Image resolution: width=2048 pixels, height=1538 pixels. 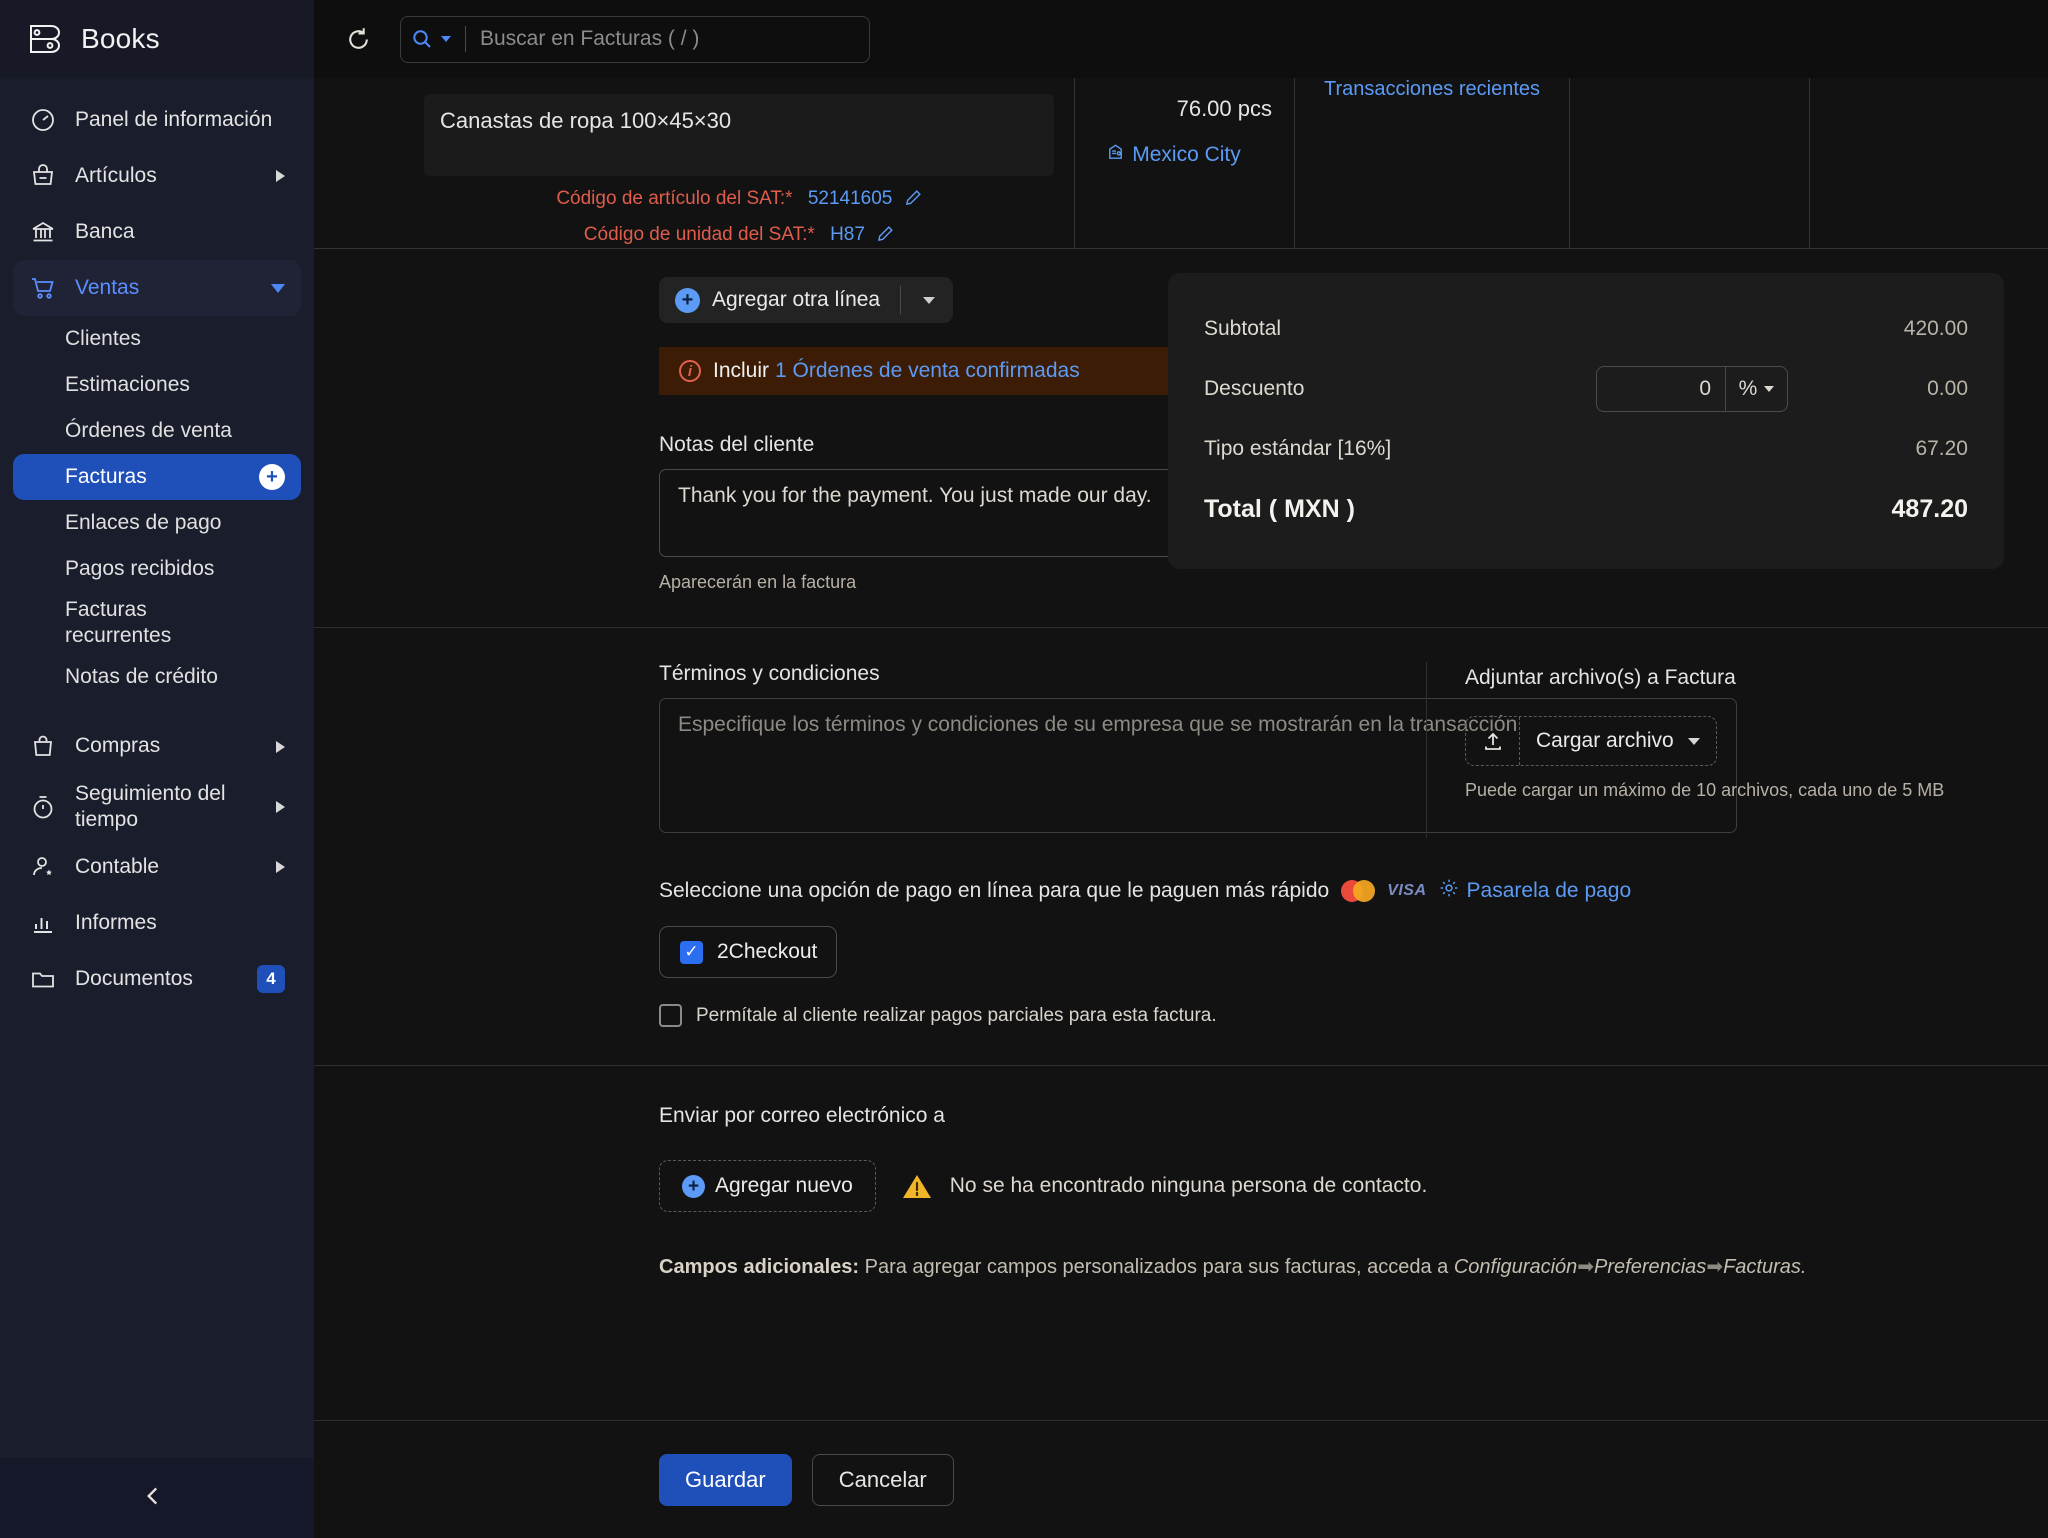 I want to click on additional-fields-path-1: Configuración, so click(x=1515, y=1267).